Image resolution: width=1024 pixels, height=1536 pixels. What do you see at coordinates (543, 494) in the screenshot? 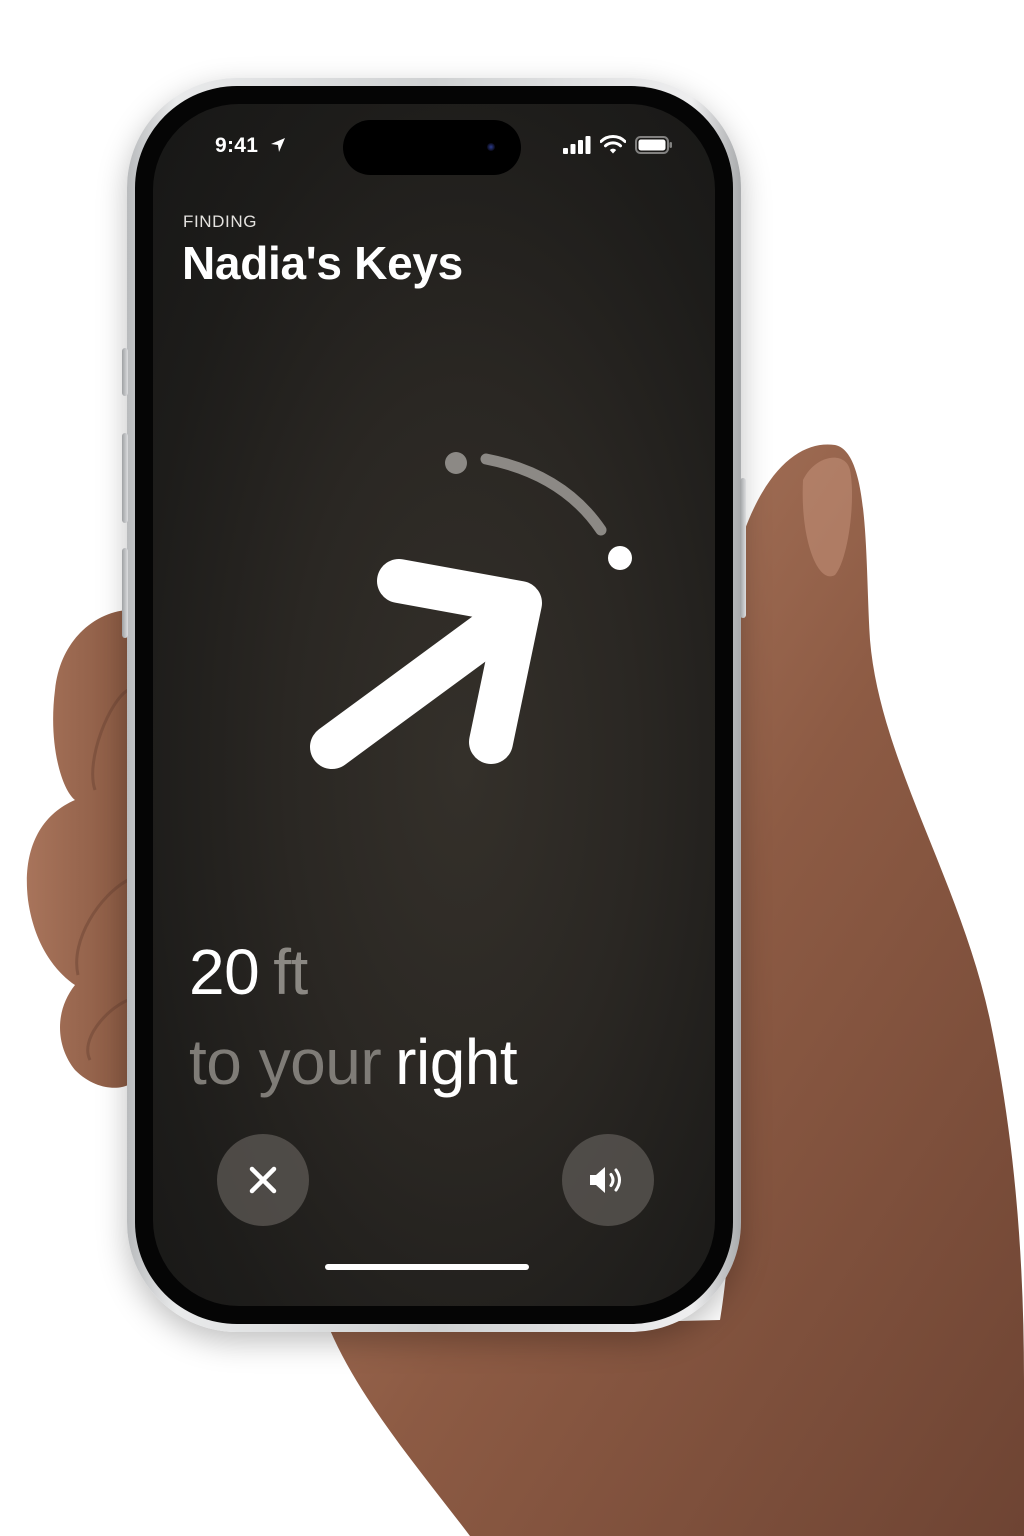
I see `heading-arc` at bounding box center [543, 494].